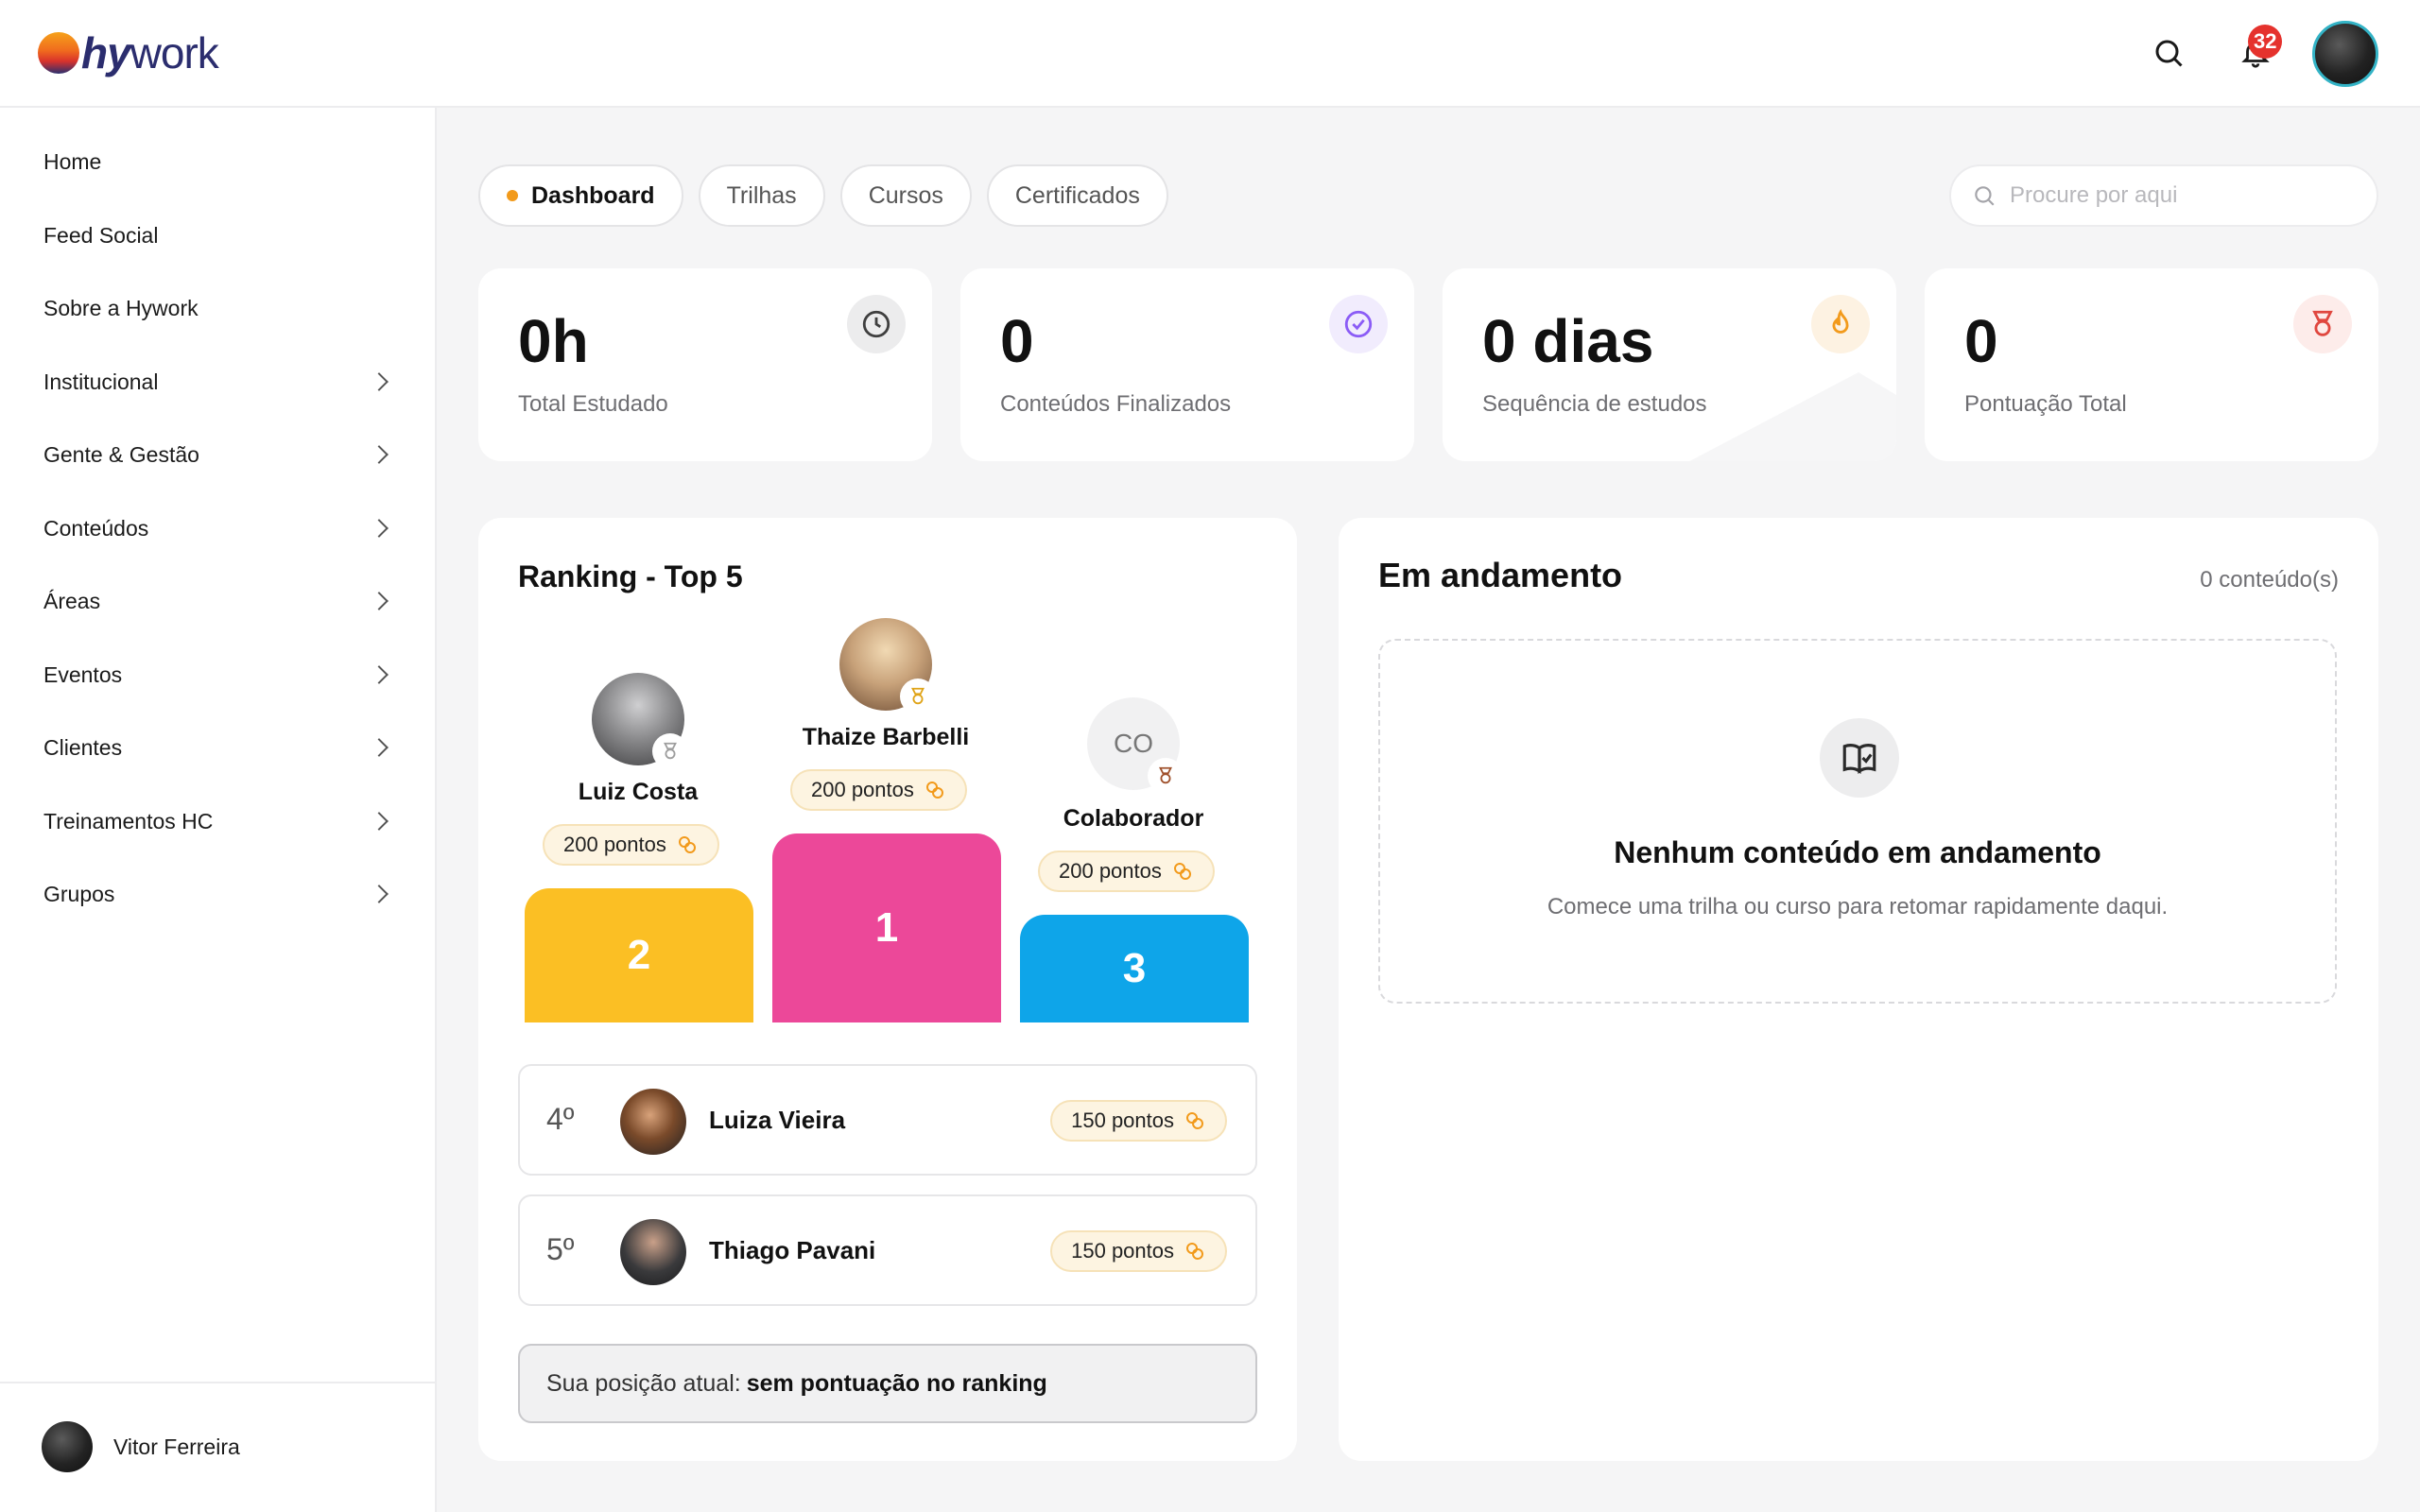  I want to click on stat-label: Pontuação Total, so click(2045, 404).